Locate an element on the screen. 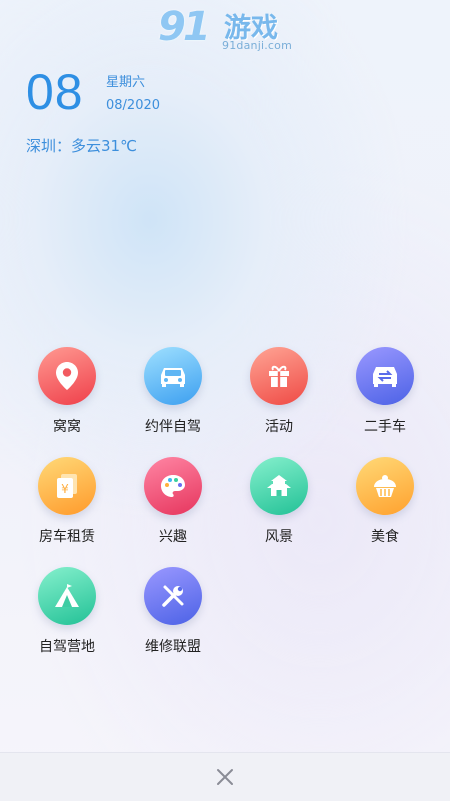 This screenshot has height=801, width=450. grid-item-repair: 维修联盟 is located at coordinates (173, 611).